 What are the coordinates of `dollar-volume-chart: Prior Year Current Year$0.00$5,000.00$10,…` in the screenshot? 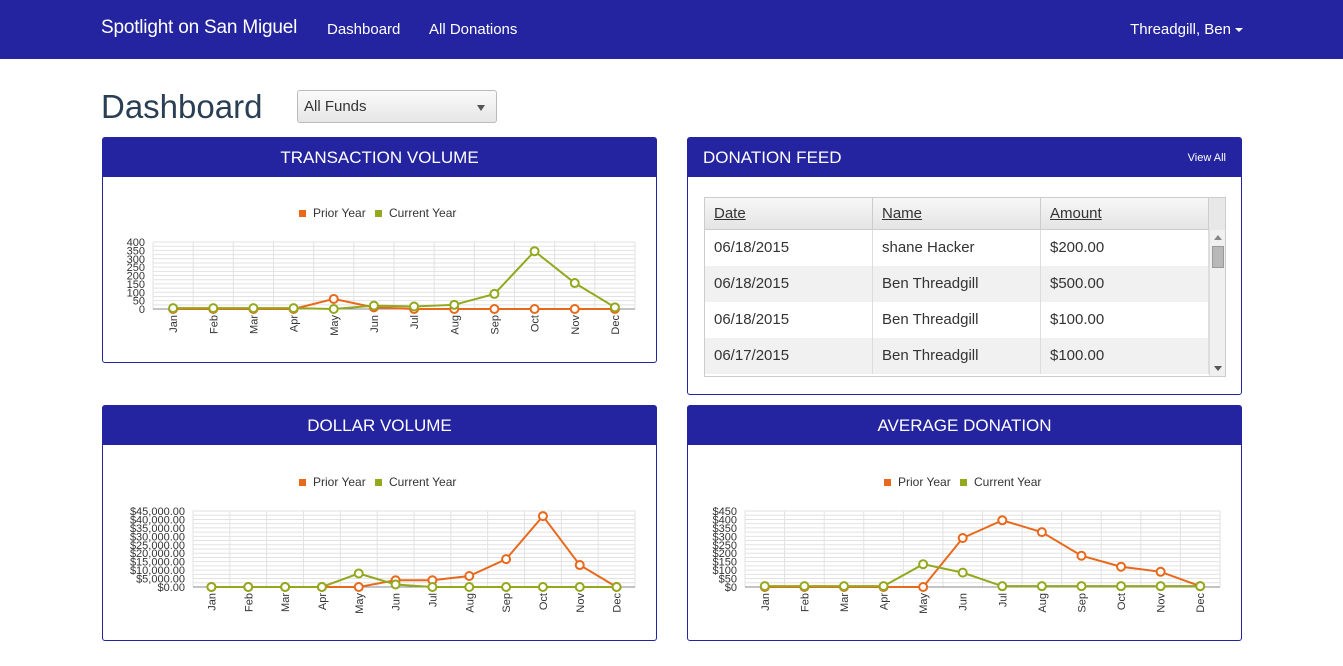 It's located at (383, 544).